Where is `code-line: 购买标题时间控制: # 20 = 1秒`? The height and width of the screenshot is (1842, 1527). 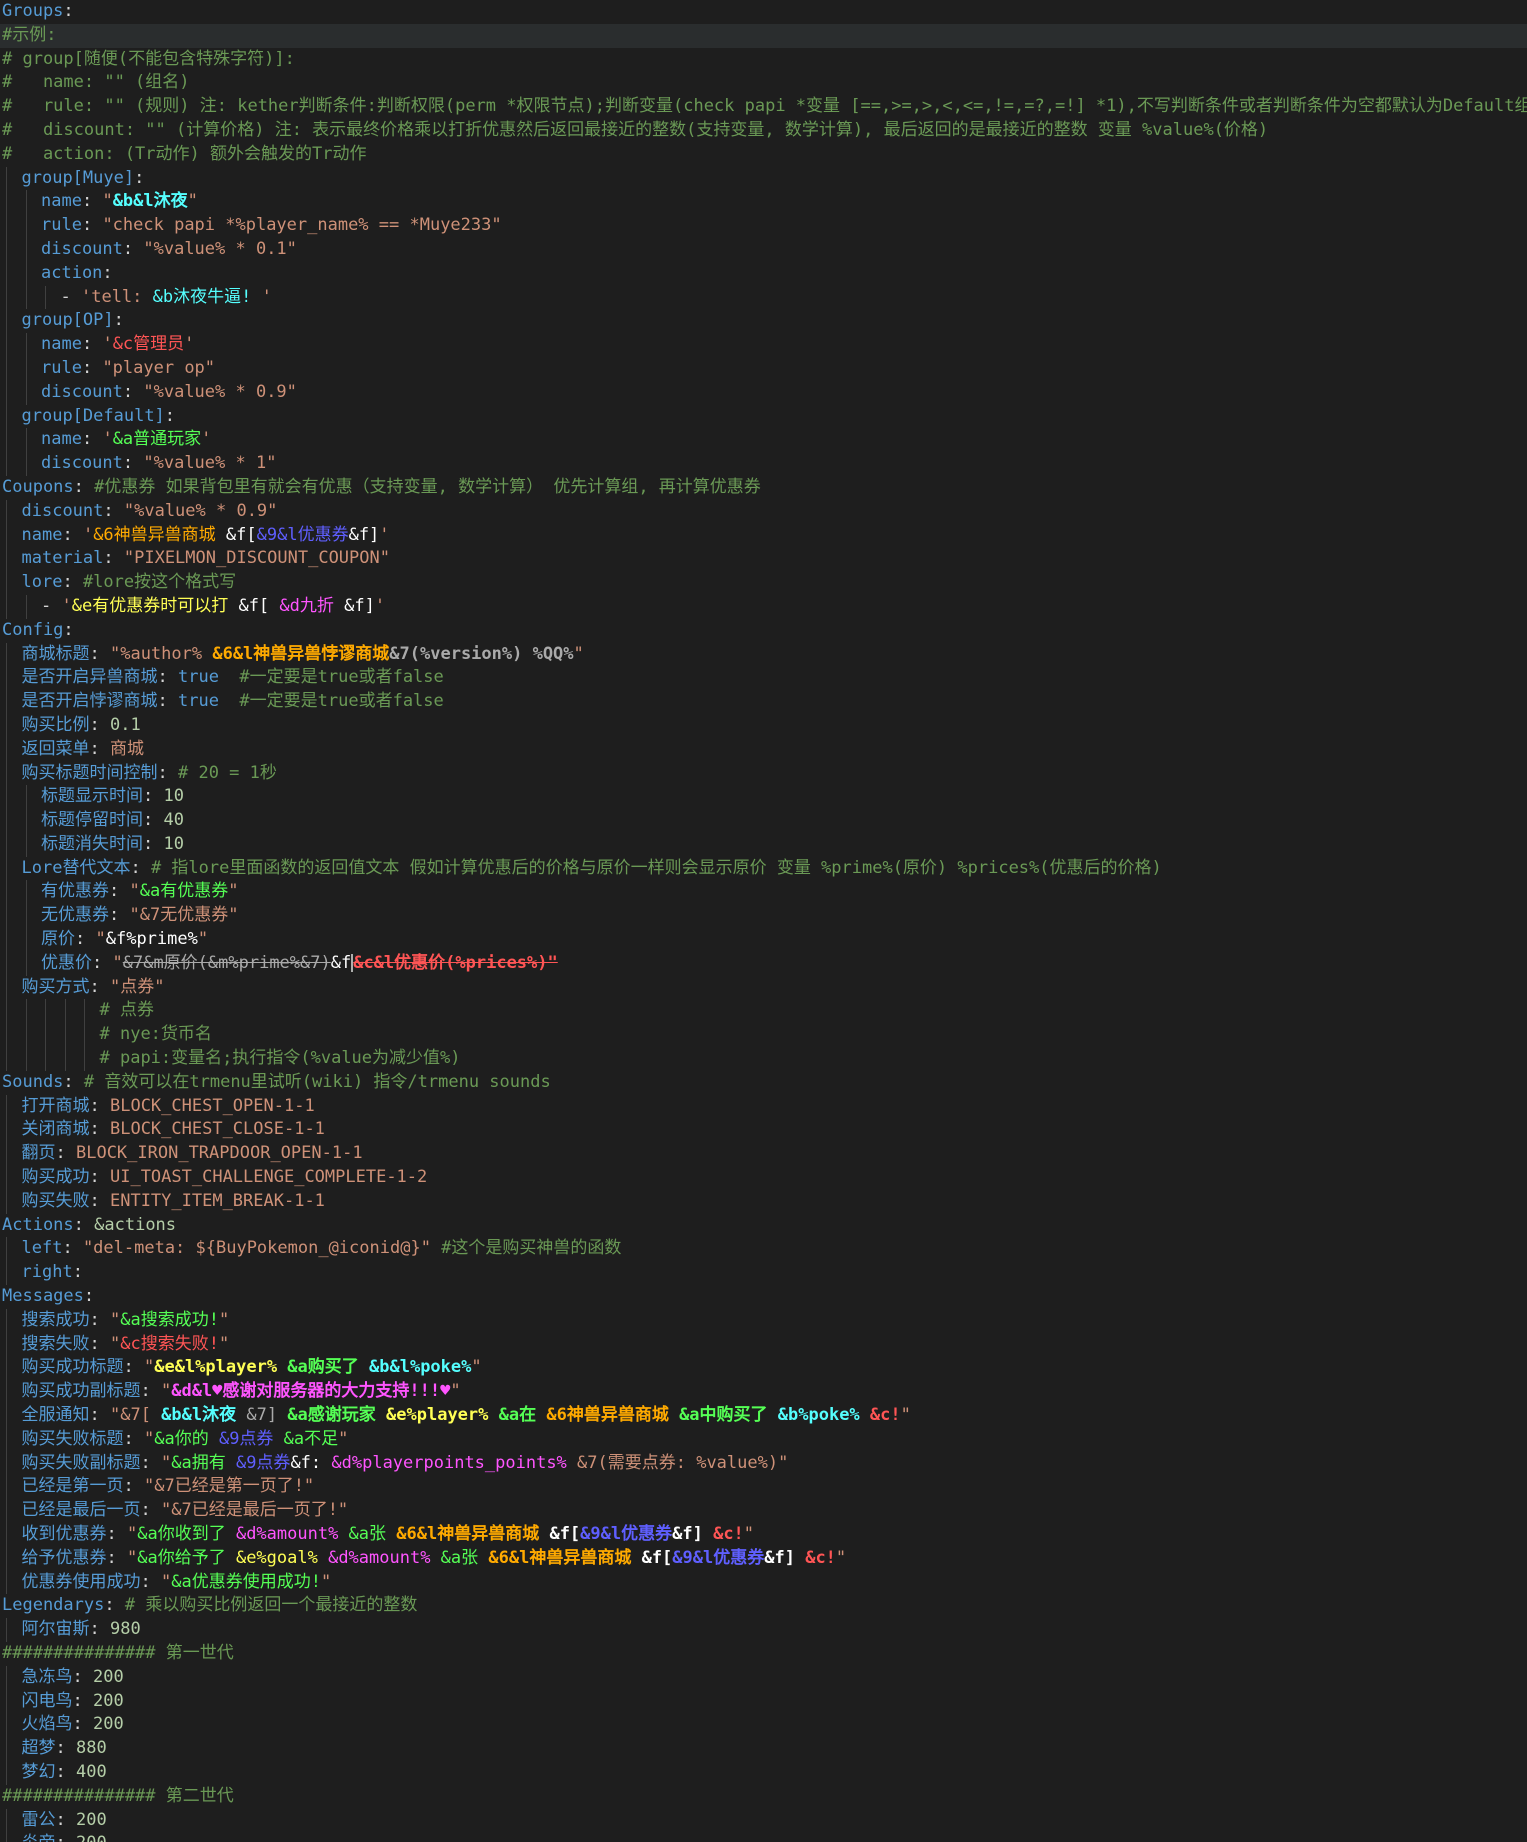 code-line: 购买标题时间控制: # 20 = 1秒 is located at coordinates (763, 773).